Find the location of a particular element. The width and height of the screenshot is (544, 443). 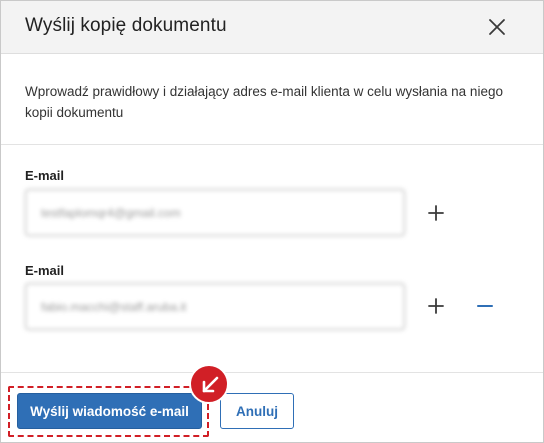

remove-email-button is located at coordinates (485, 306).